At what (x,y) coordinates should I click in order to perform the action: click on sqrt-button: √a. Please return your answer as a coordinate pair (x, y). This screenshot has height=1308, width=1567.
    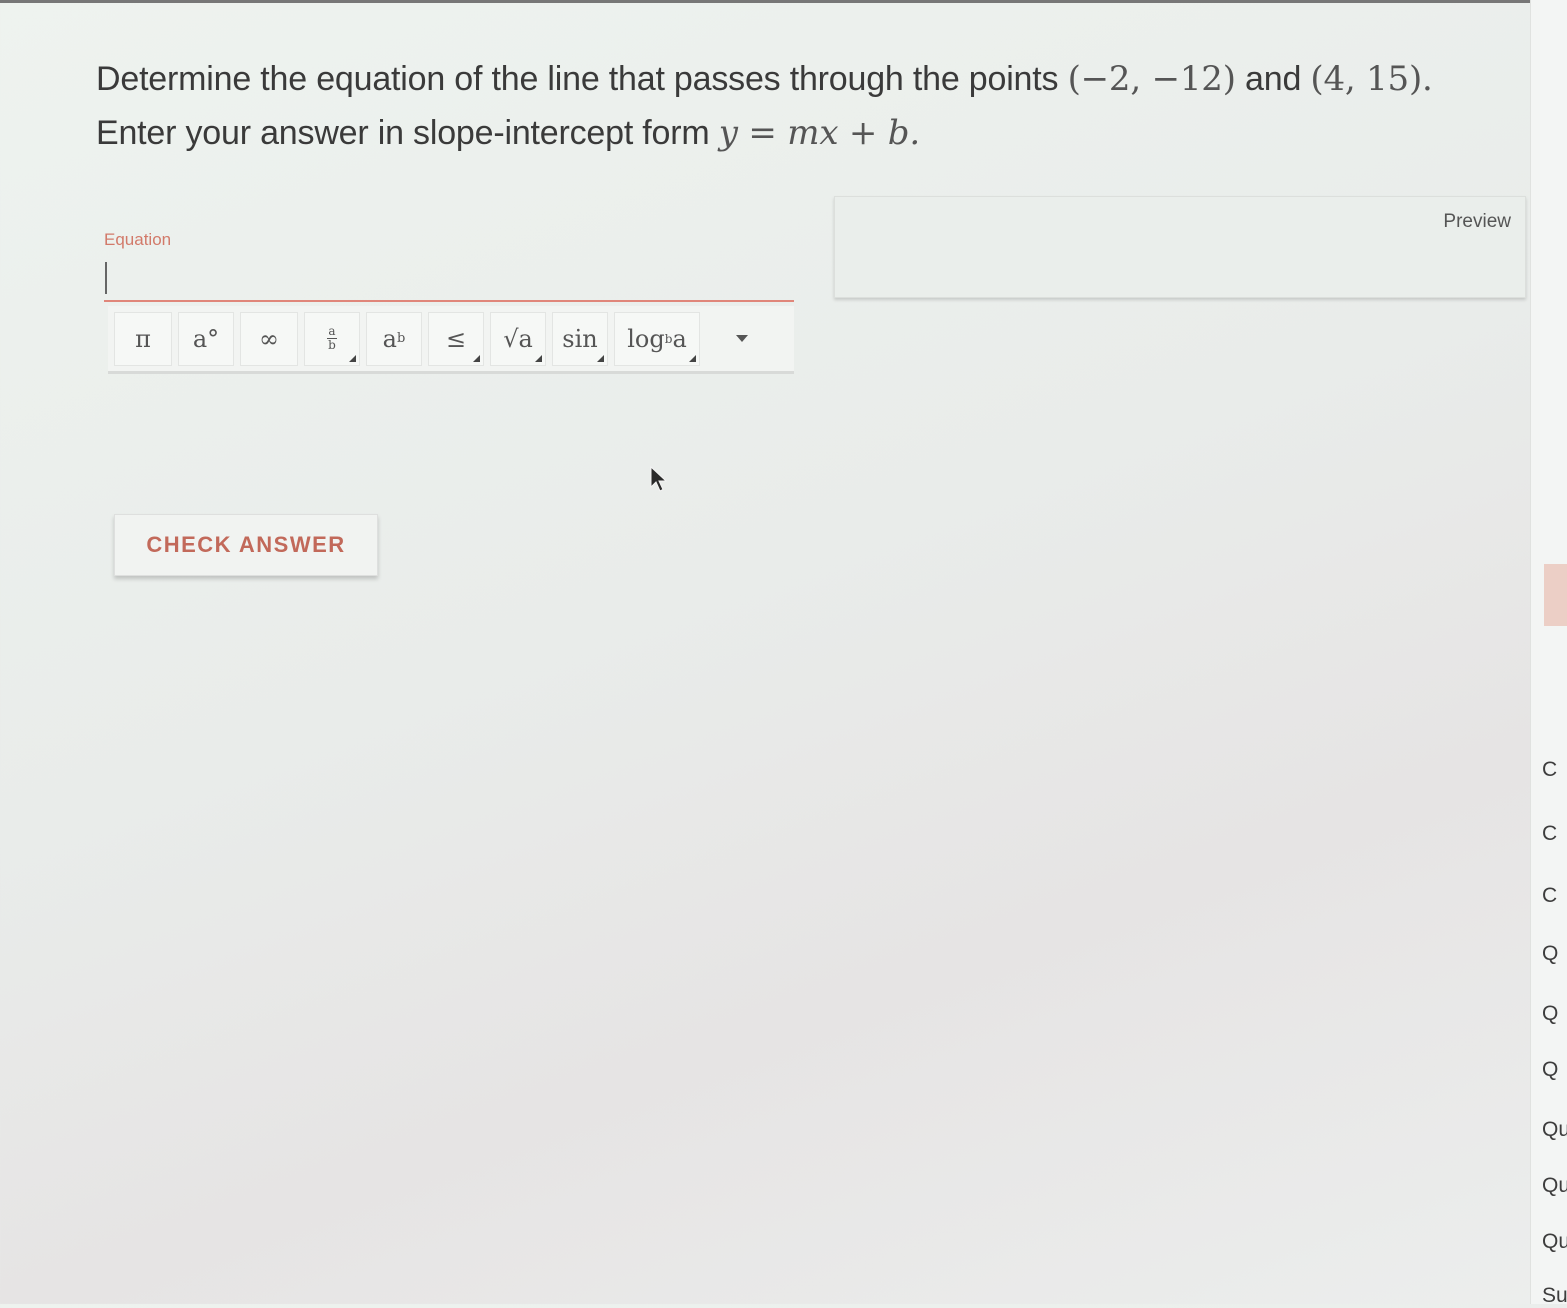
    Looking at the image, I should click on (518, 338).